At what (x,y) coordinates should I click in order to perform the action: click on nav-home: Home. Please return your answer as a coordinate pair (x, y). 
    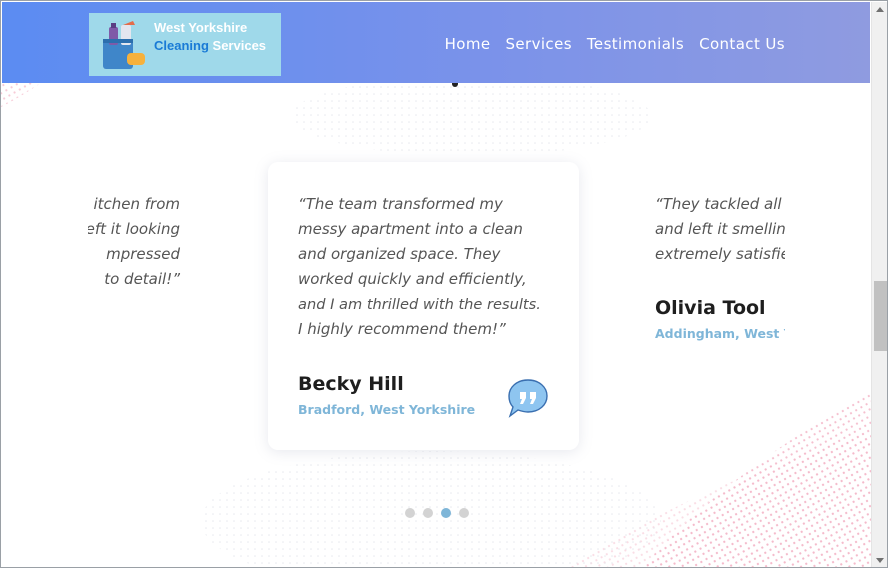
    Looking at the image, I should click on (468, 44).